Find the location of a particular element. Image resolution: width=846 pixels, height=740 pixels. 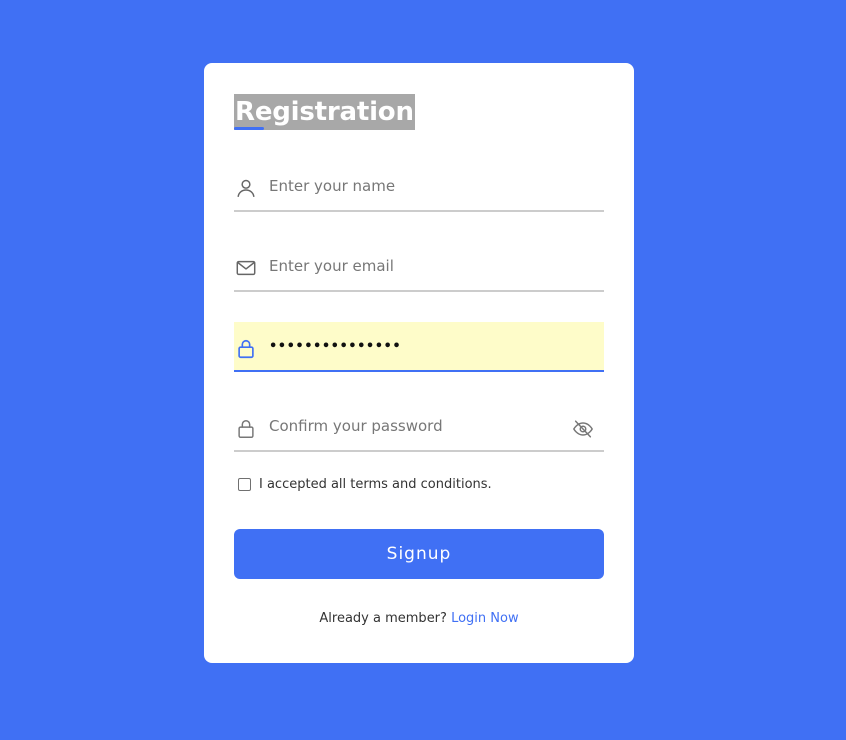

confirm-password-input is located at coordinates (419, 426).